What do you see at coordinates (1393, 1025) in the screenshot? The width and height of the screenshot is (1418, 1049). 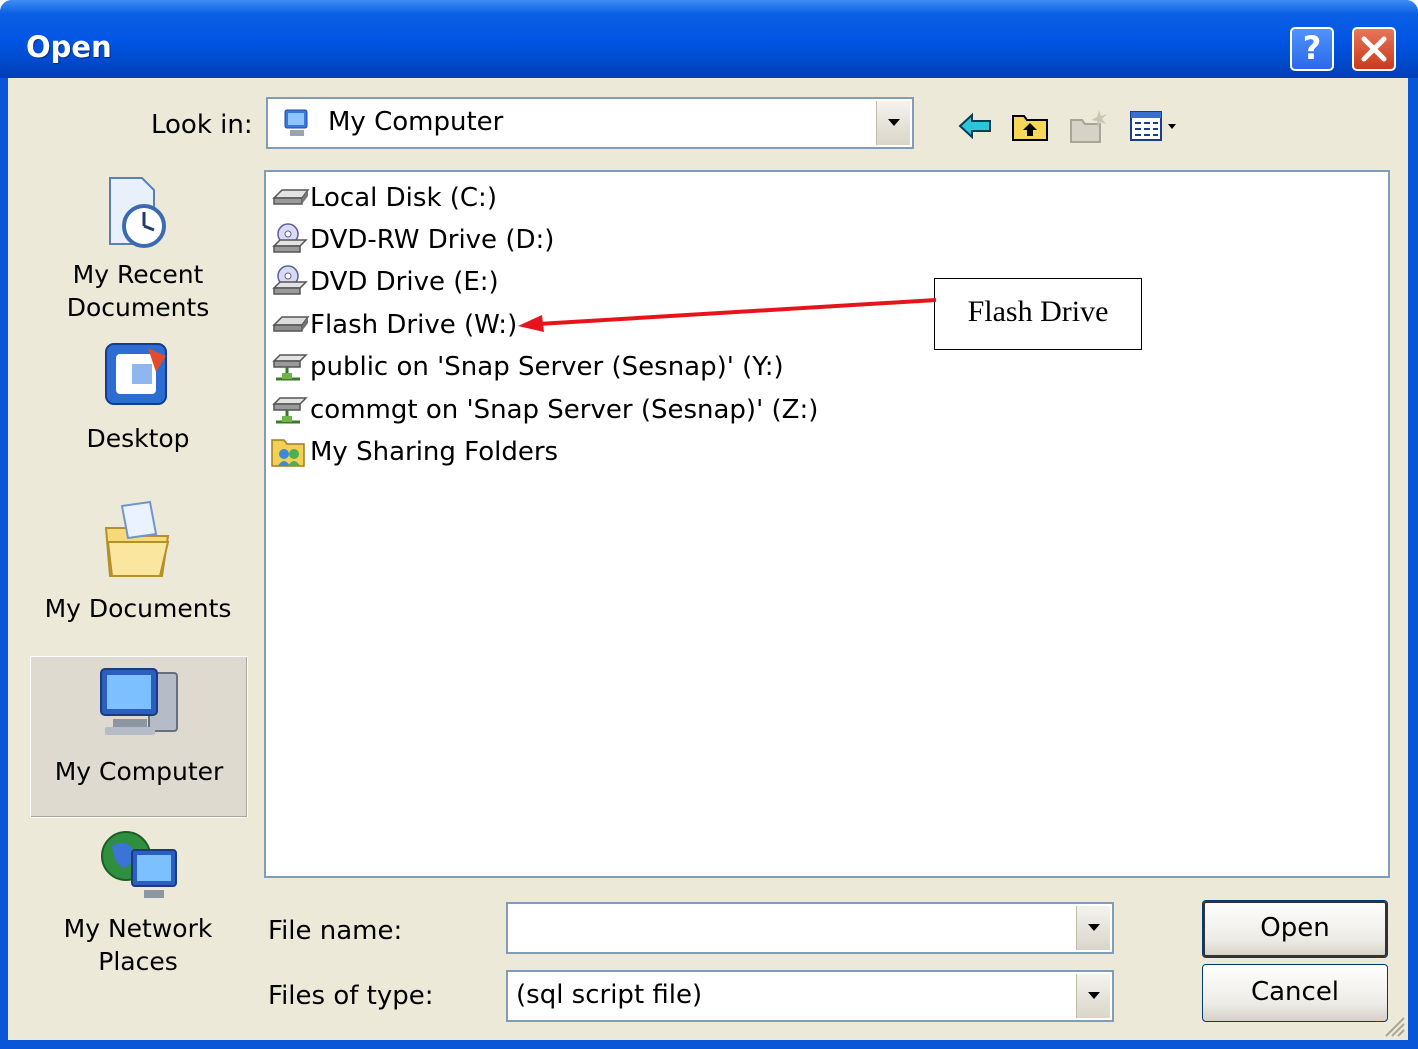 I see `resize-grip-icon` at bounding box center [1393, 1025].